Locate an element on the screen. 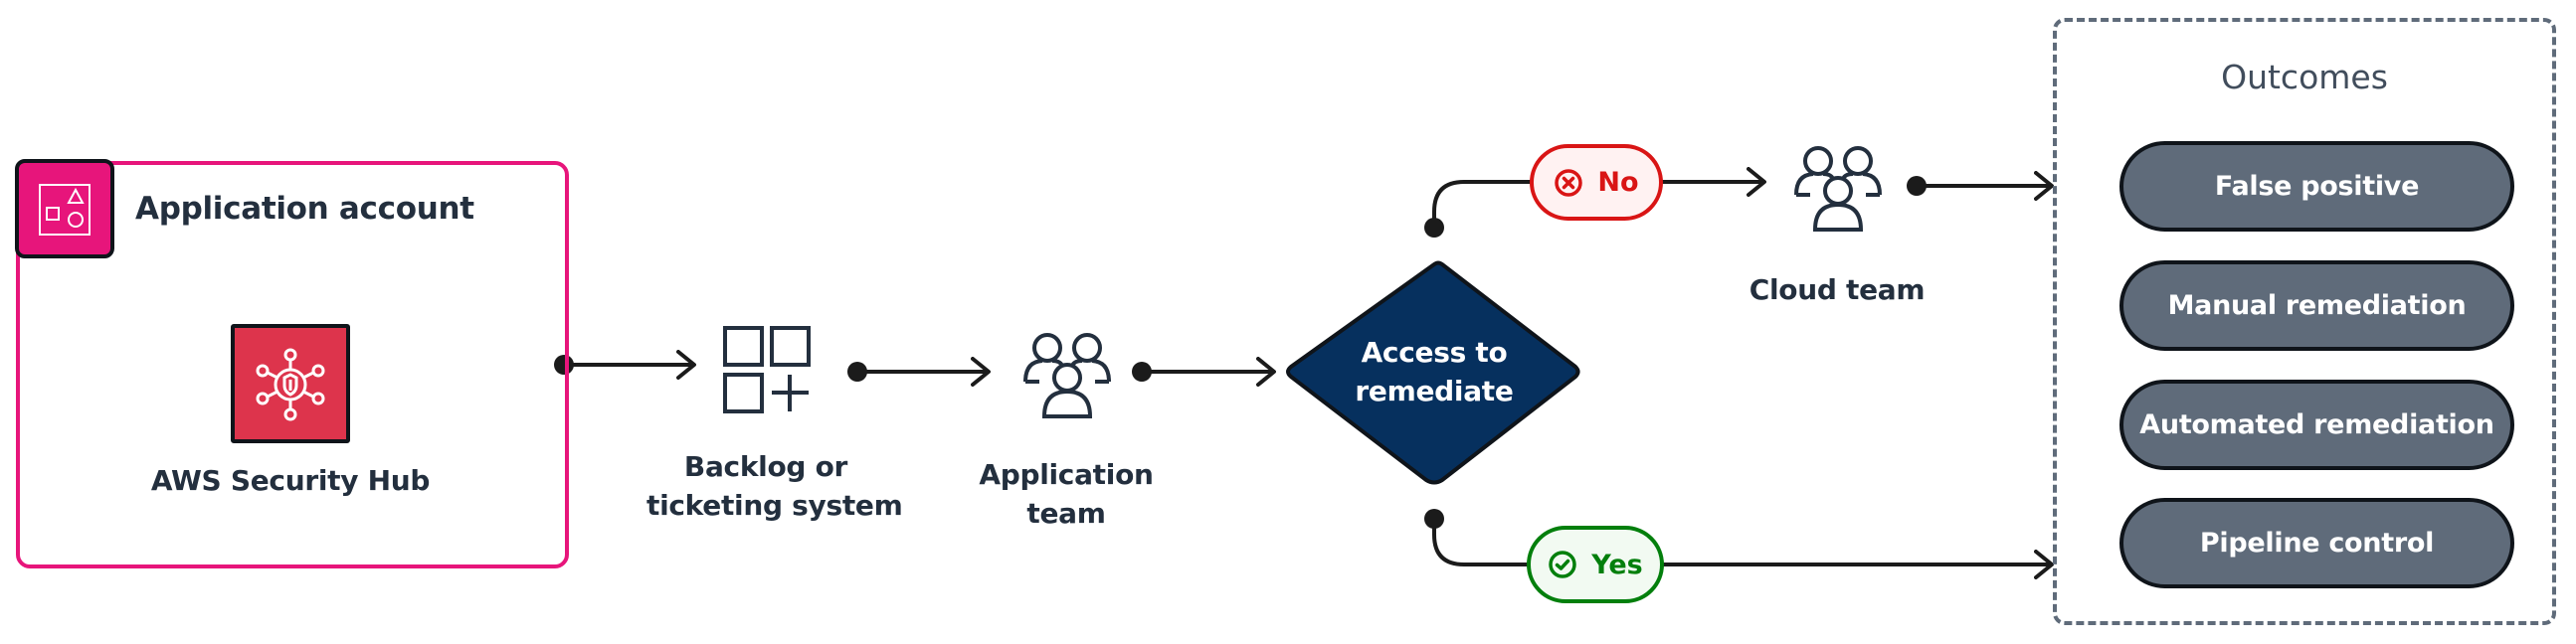 Image resolution: width=2576 pixels, height=644 pixels. decision-label-line2: remediate is located at coordinates (1434, 391).